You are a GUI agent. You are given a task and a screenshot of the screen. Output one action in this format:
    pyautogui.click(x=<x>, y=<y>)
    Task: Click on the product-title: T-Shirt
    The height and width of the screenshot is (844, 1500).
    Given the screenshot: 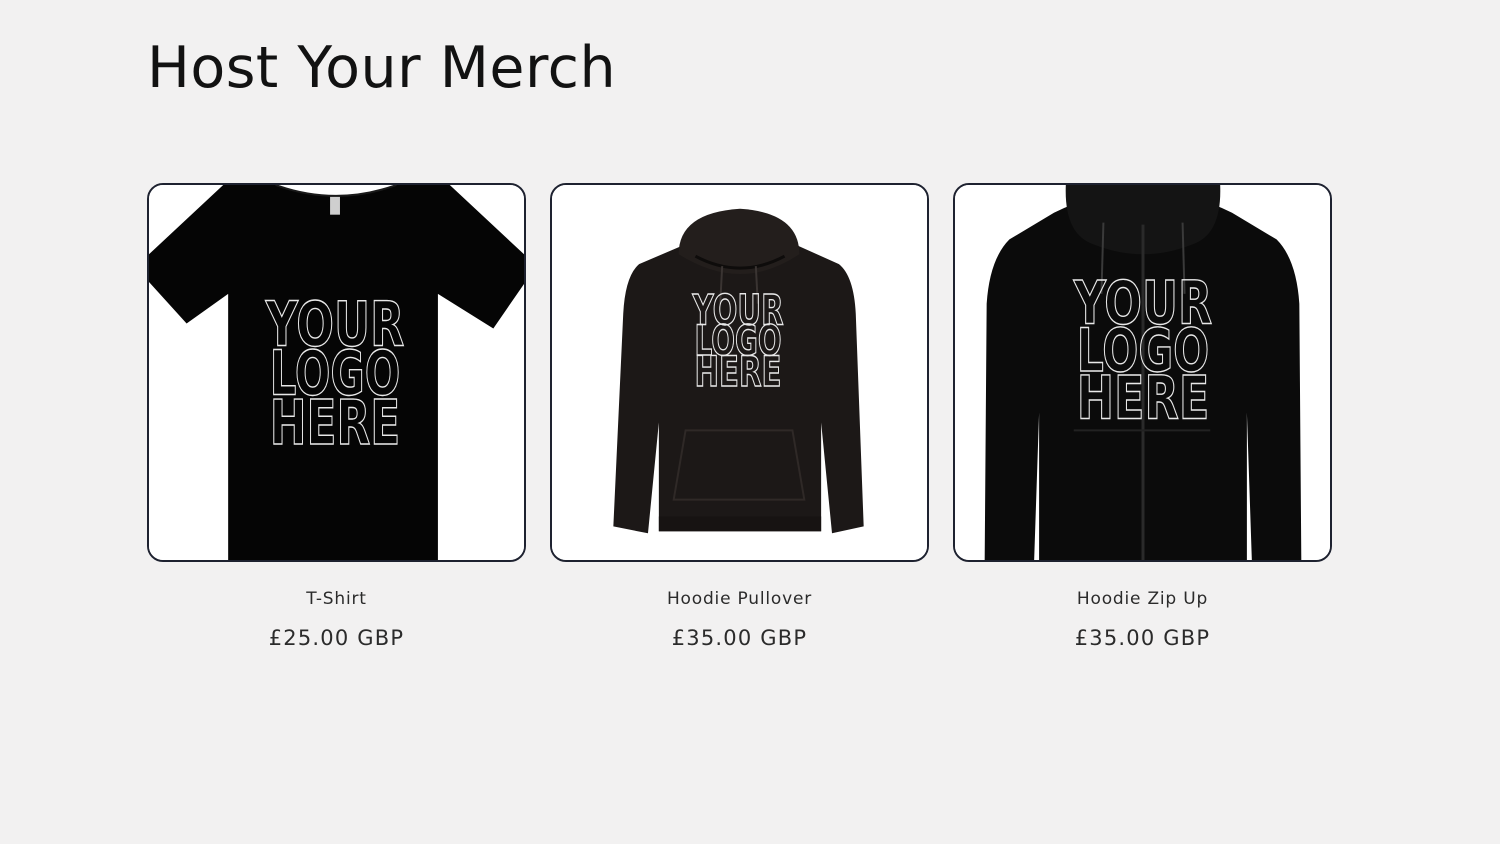 What is the action you would take?
    pyautogui.click(x=336, y=599)
    